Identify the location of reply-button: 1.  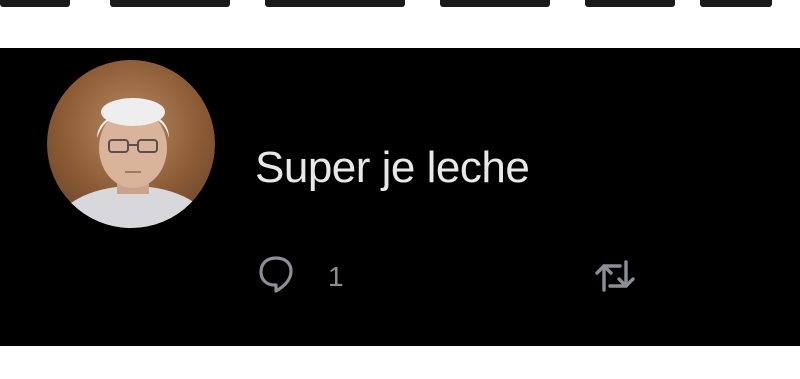
(301, 276).